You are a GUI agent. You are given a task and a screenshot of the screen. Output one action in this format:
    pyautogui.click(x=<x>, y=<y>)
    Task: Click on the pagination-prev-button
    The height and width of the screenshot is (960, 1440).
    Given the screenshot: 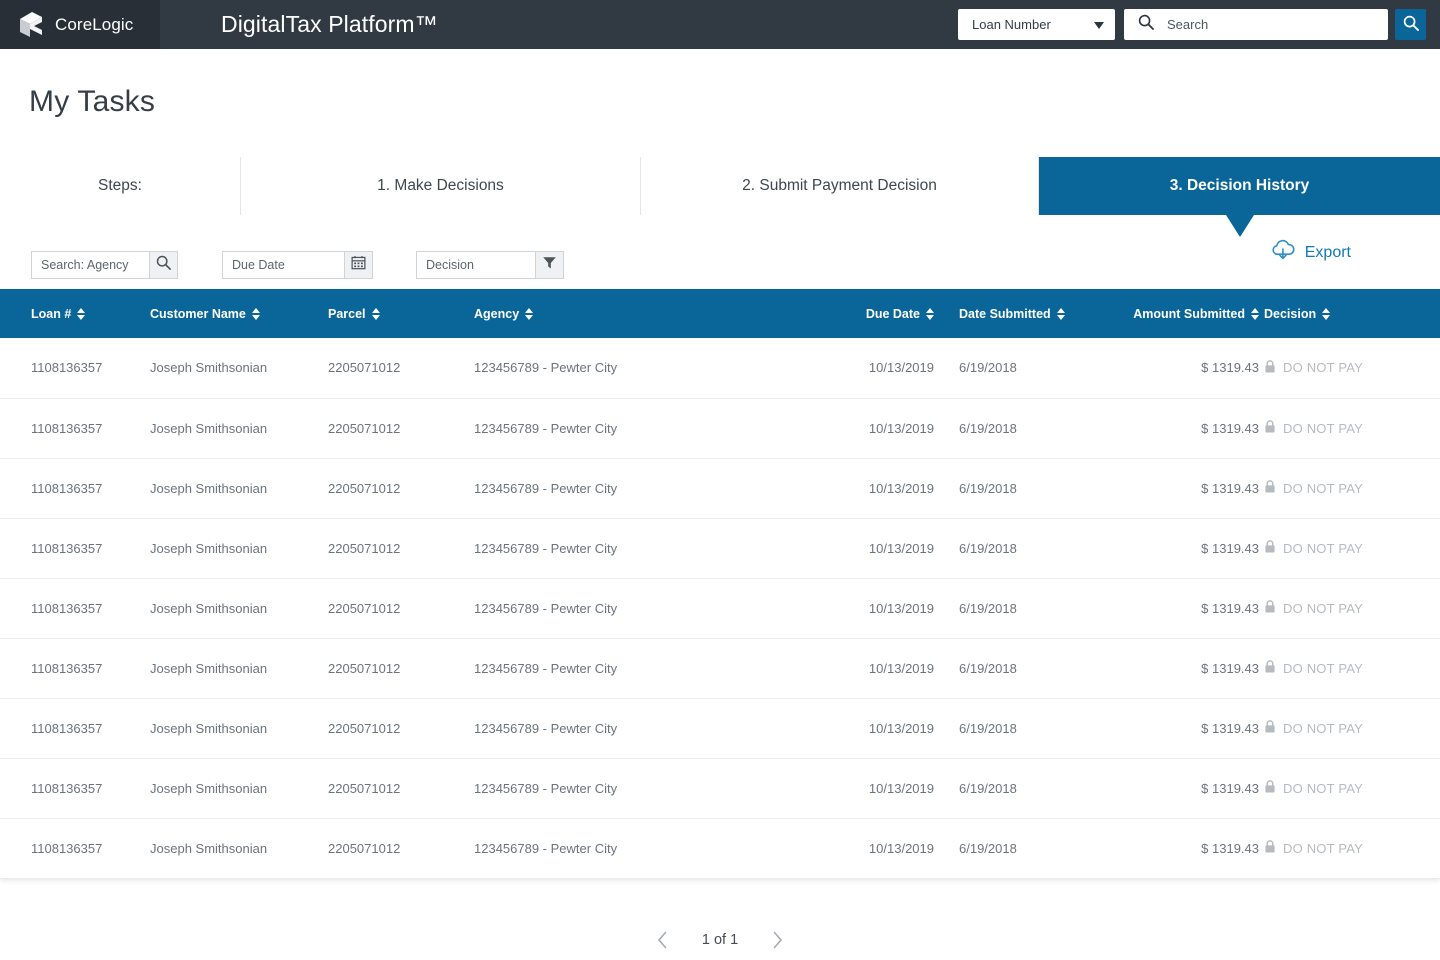 What is the action you would take?
    pyautogui.click(x=662, y=940)
    